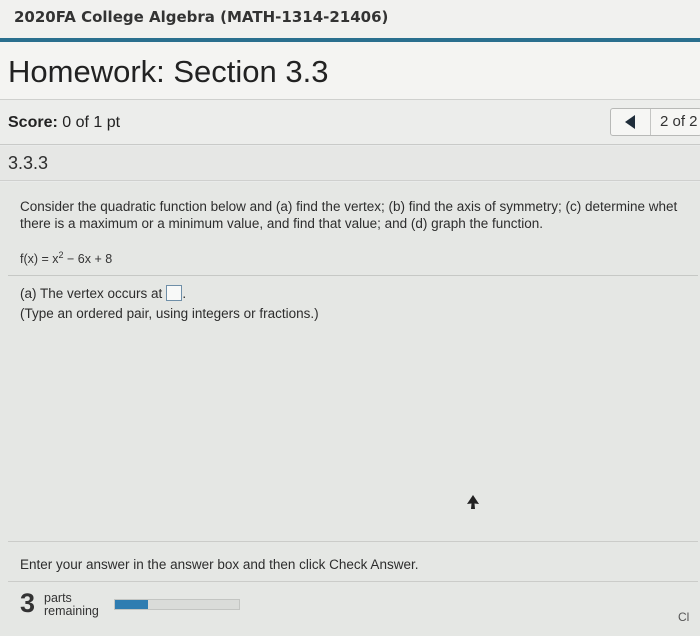  I want to click on parts-label-line-2: remaining, so click(71, 611).